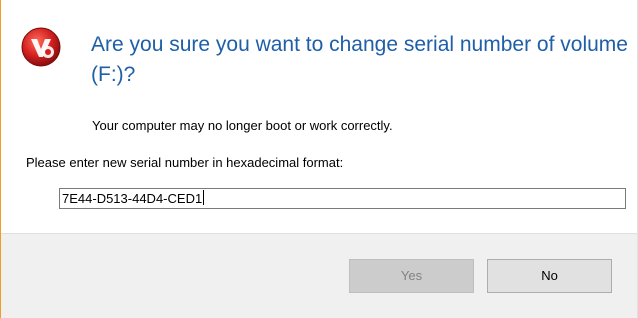 The image size is (638, 318). Describe the element at coordinates (132, 198) in the screenshot. I see `serial-number-value: 7E44-D513-44D4-CED1` at that location.